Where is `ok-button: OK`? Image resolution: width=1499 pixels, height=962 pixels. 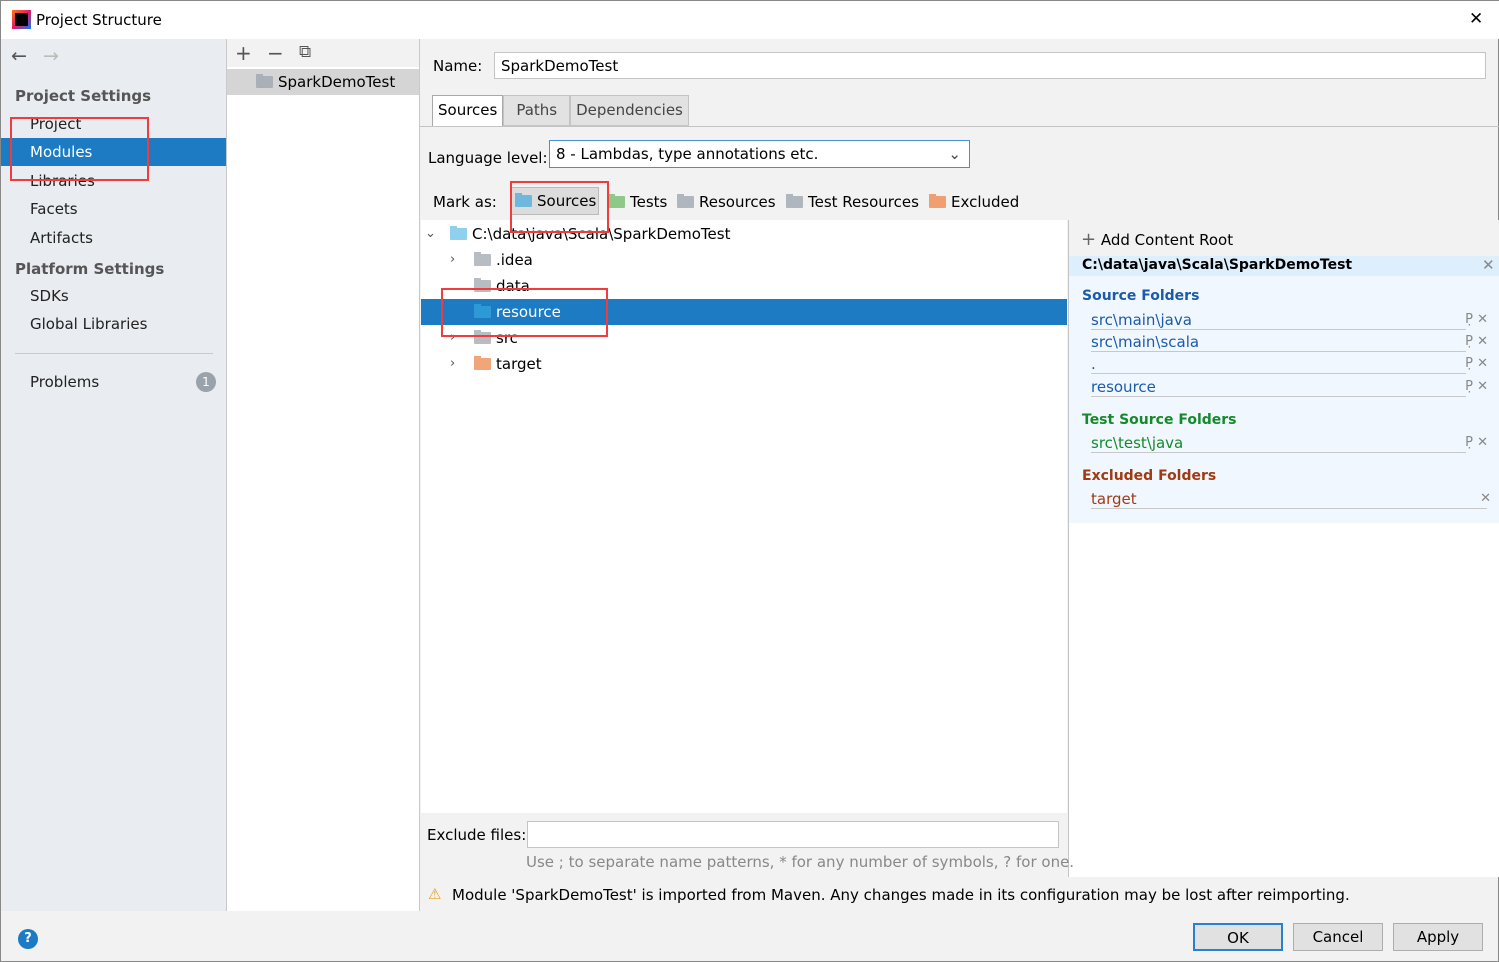
ok-button: OK is located at coordinates (1238, 937).